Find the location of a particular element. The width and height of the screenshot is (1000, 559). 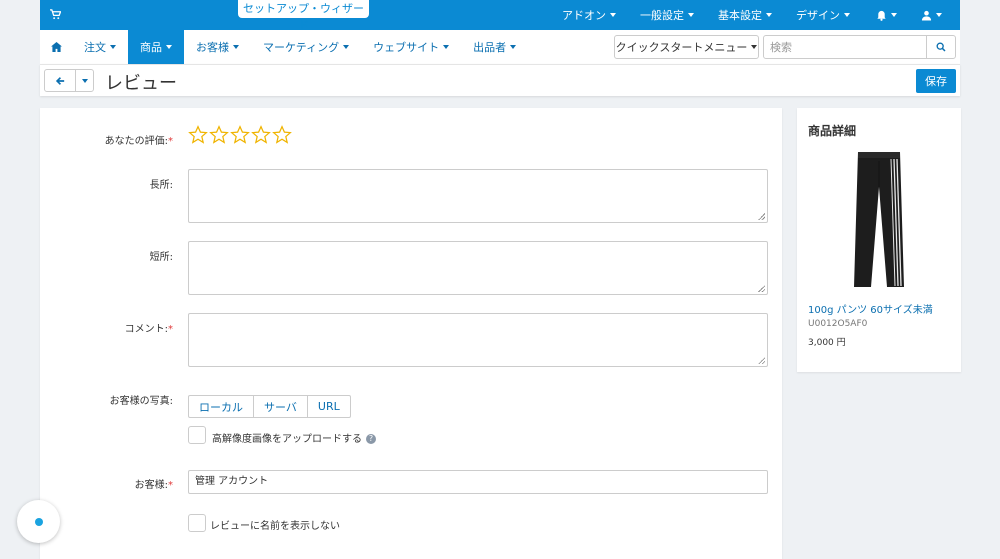

nav-label: ウェブサイト is located at coordinates (406, 47).